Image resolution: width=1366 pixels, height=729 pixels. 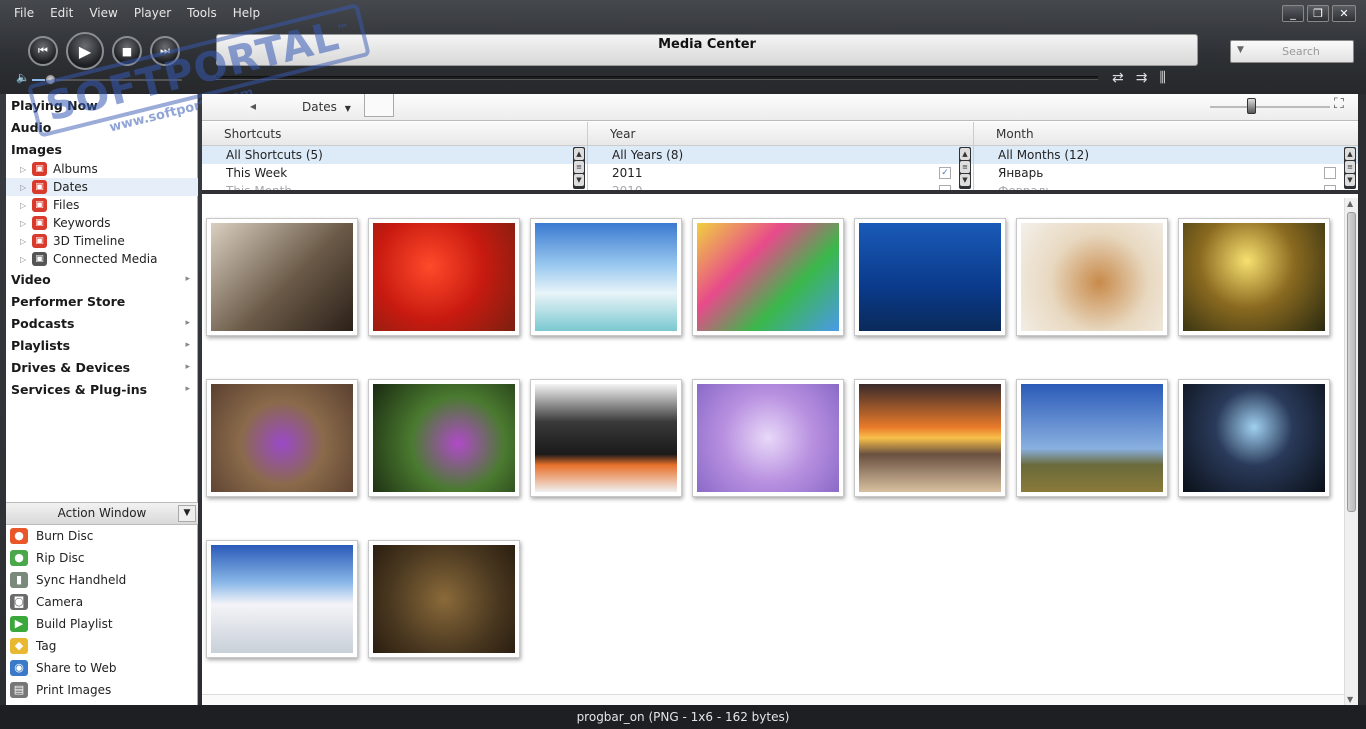 What do you see at coordinates (102, 279) in the screenshot?
I see `nav-item: Video ▸` at bounding box center [102, 279].